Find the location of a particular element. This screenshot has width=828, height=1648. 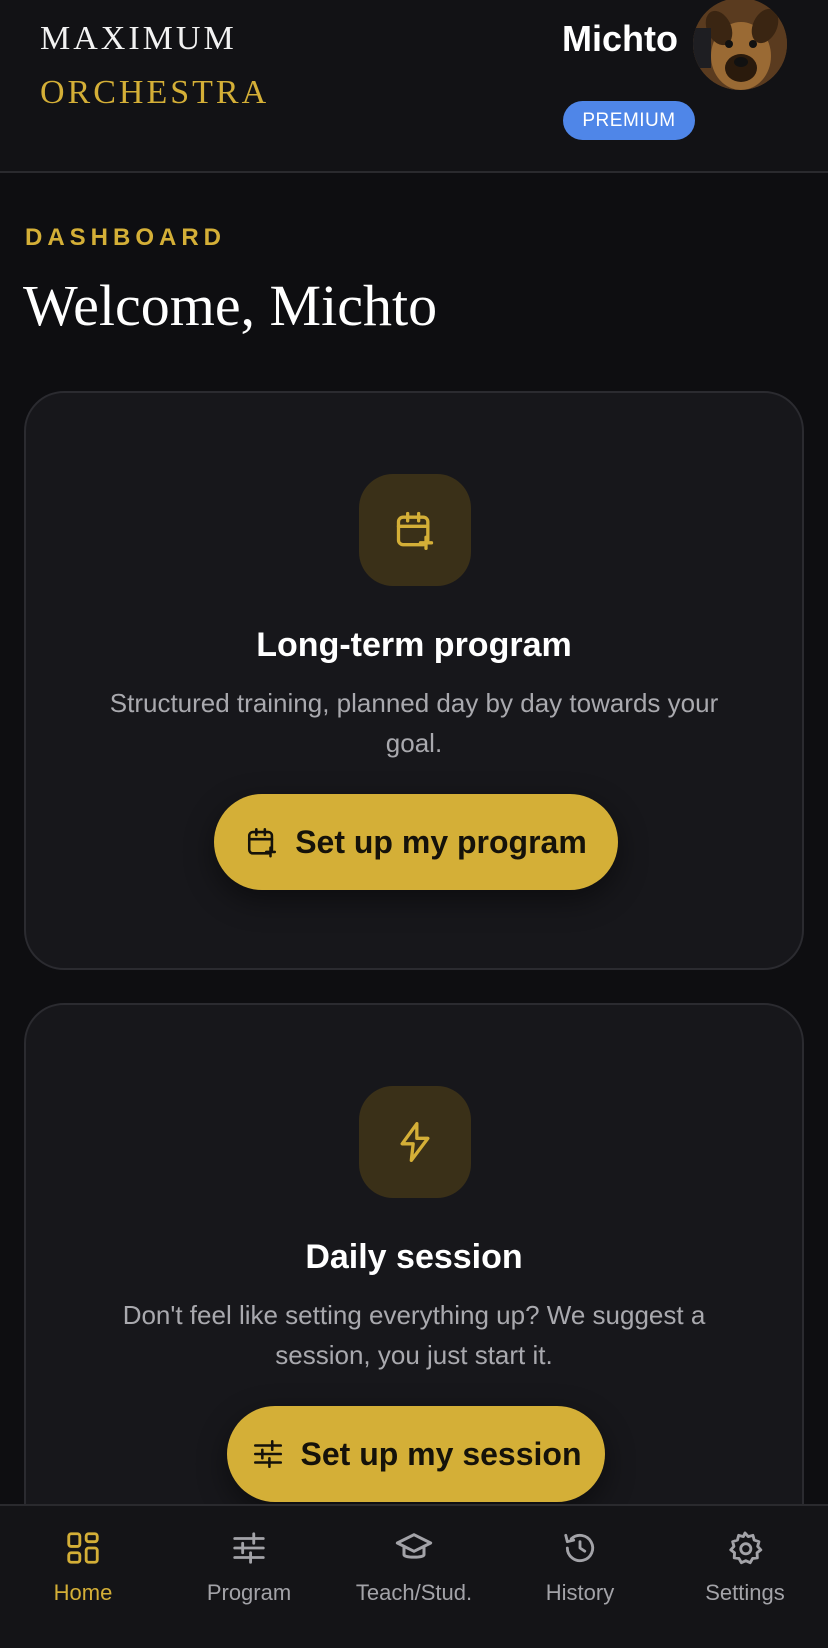

lightning-icon is located at coordinates (415, 1142).